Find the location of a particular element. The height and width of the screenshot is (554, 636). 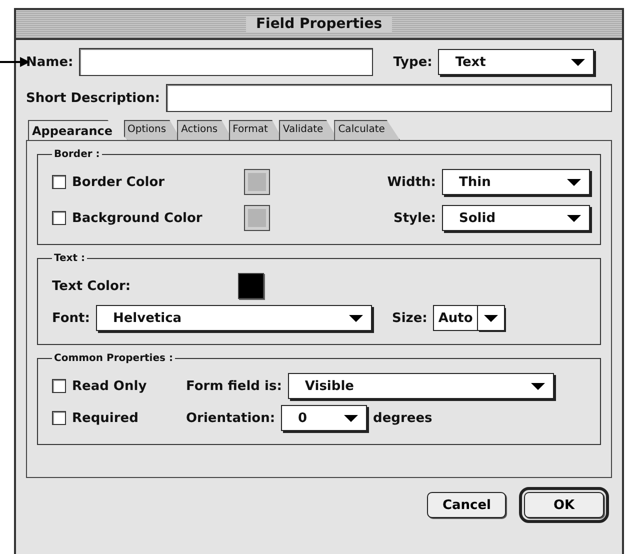

group-title: Common Properties : is located at coordinates (113, 358).